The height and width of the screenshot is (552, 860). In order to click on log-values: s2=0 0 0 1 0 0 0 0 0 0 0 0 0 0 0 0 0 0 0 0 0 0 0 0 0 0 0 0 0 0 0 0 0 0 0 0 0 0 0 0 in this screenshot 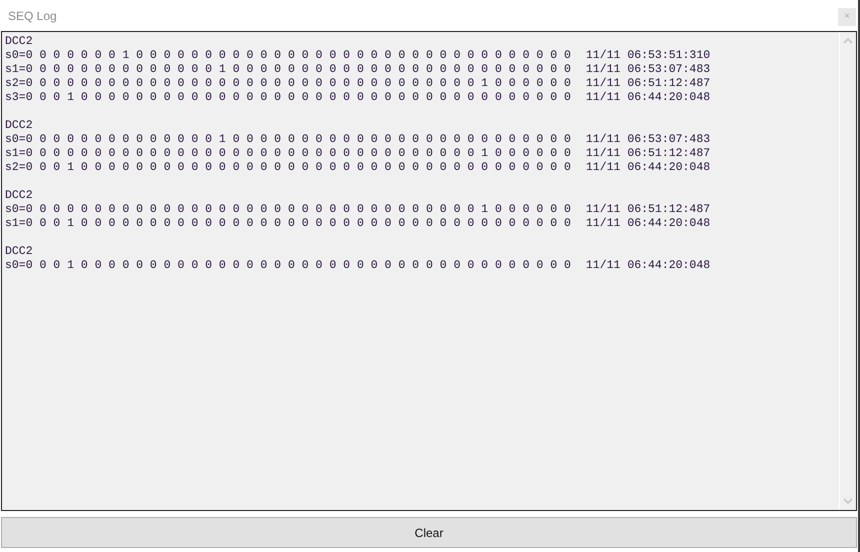, I will do `click(288, 168)`.